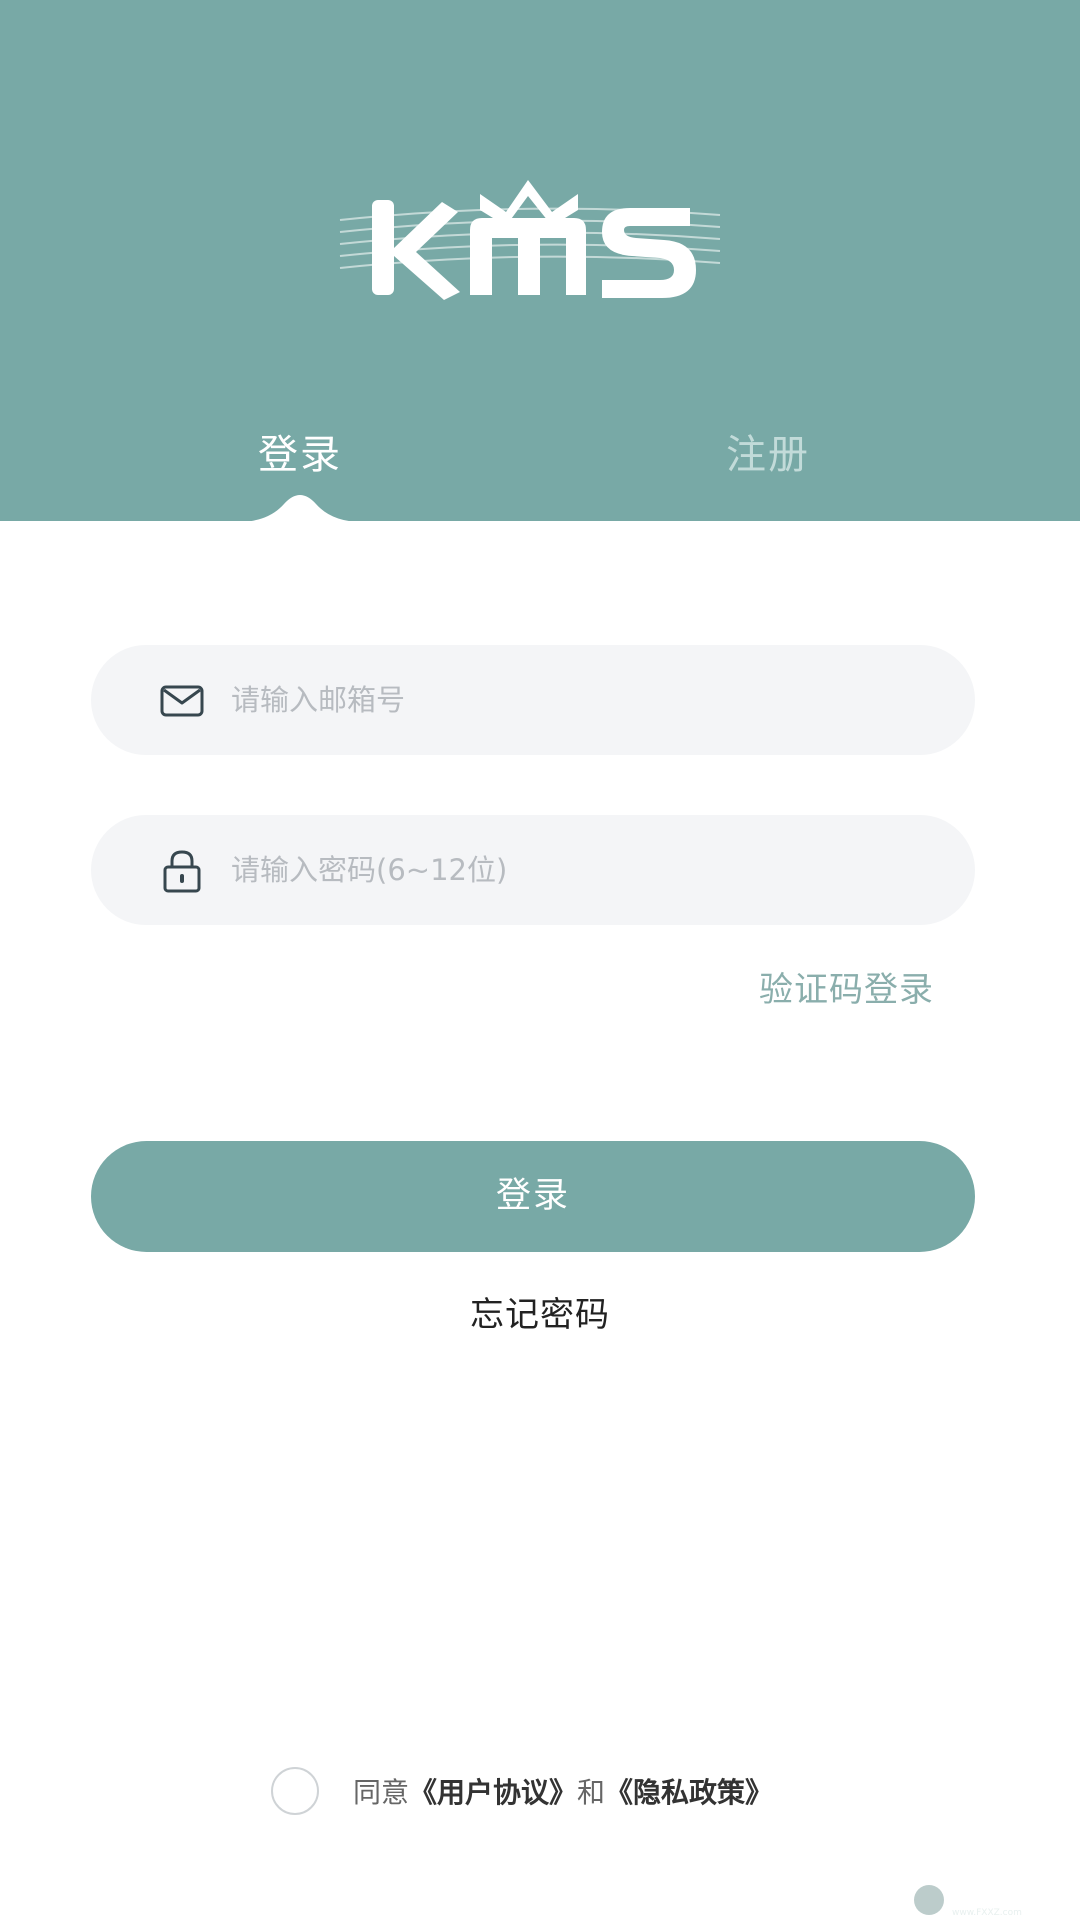 Image resolution: width=1080 pixels, height=1920 pixels. I want to click on code-login-link: 验证码登录, so click(846, 990).